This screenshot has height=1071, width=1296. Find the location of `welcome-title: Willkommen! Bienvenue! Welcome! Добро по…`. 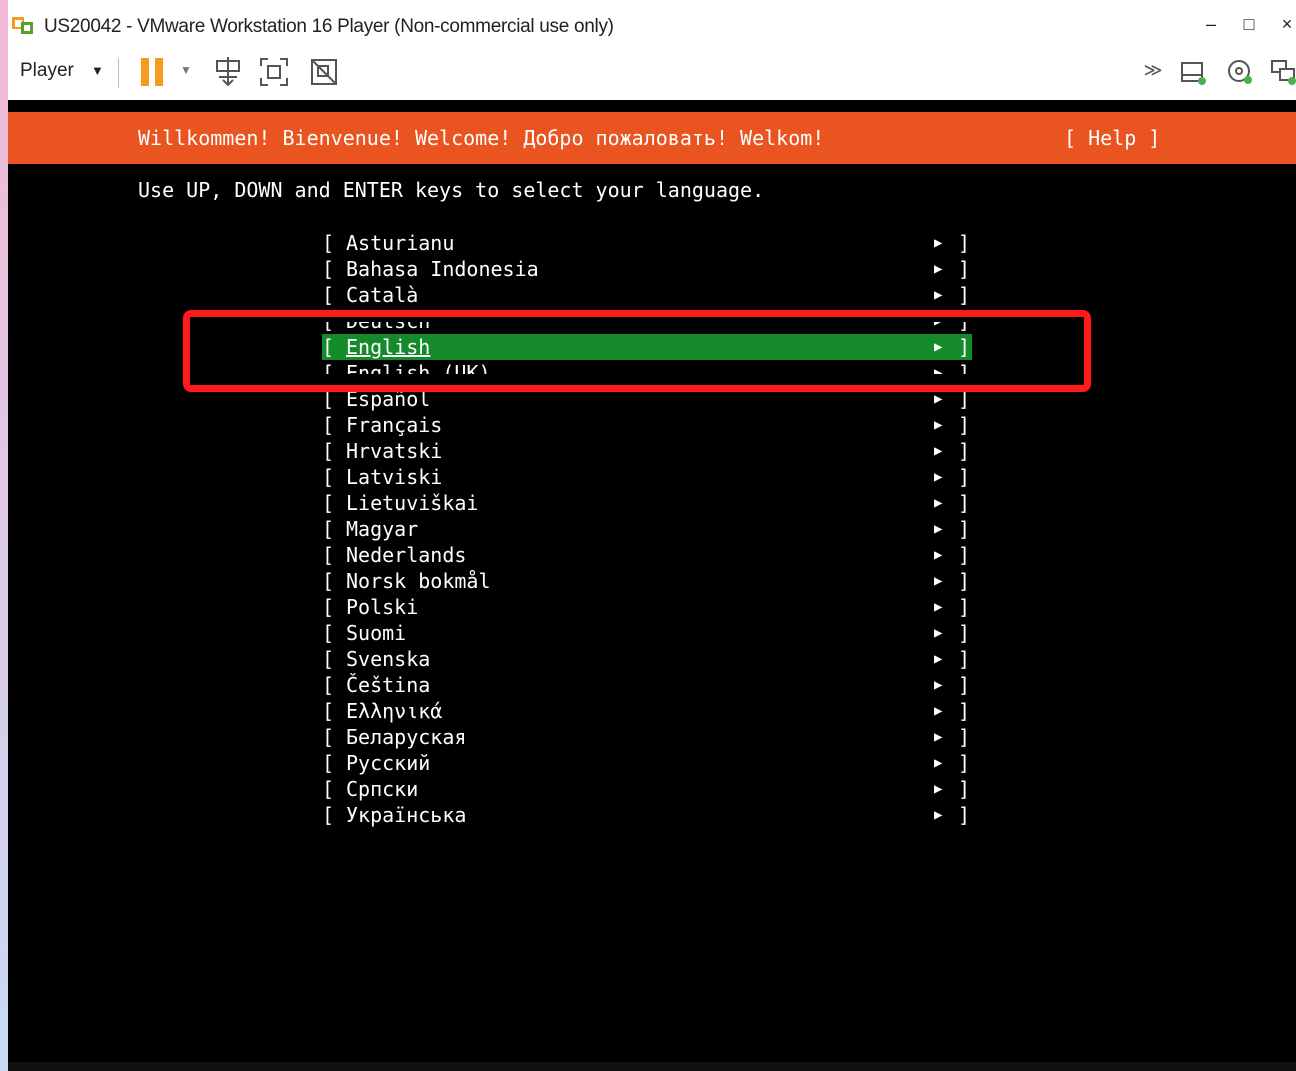

welcome-title: Willkommen! Bienvenue! Welcome! Добро по… is located at coordinates (481, 138).